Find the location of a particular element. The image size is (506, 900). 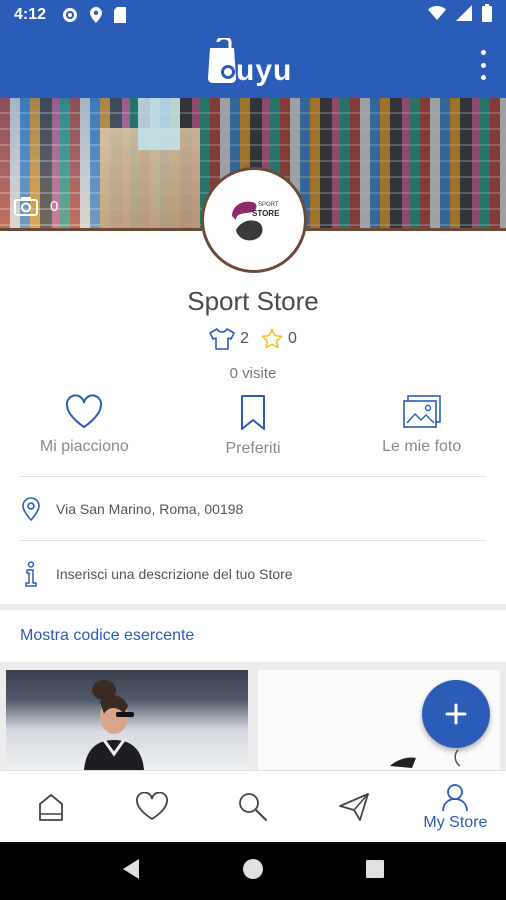

description-text: Inserisci una descrizione del tuo Store is located at coordinates (174, 574).